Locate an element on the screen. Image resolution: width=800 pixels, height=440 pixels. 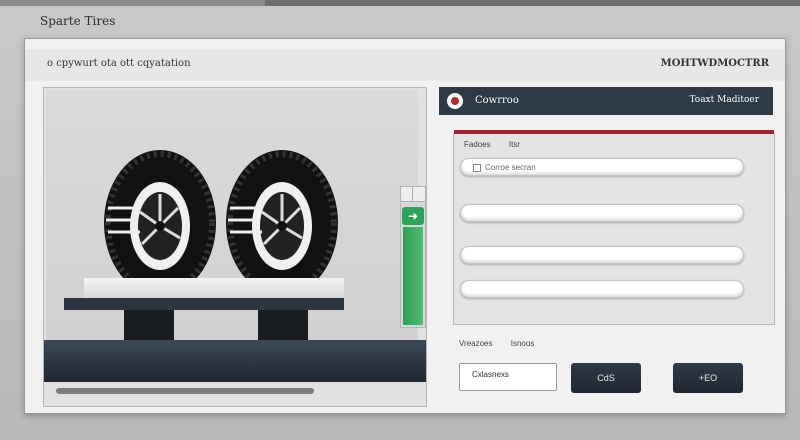
app-title: Sparte Tires is located at coordinates (78, 21).